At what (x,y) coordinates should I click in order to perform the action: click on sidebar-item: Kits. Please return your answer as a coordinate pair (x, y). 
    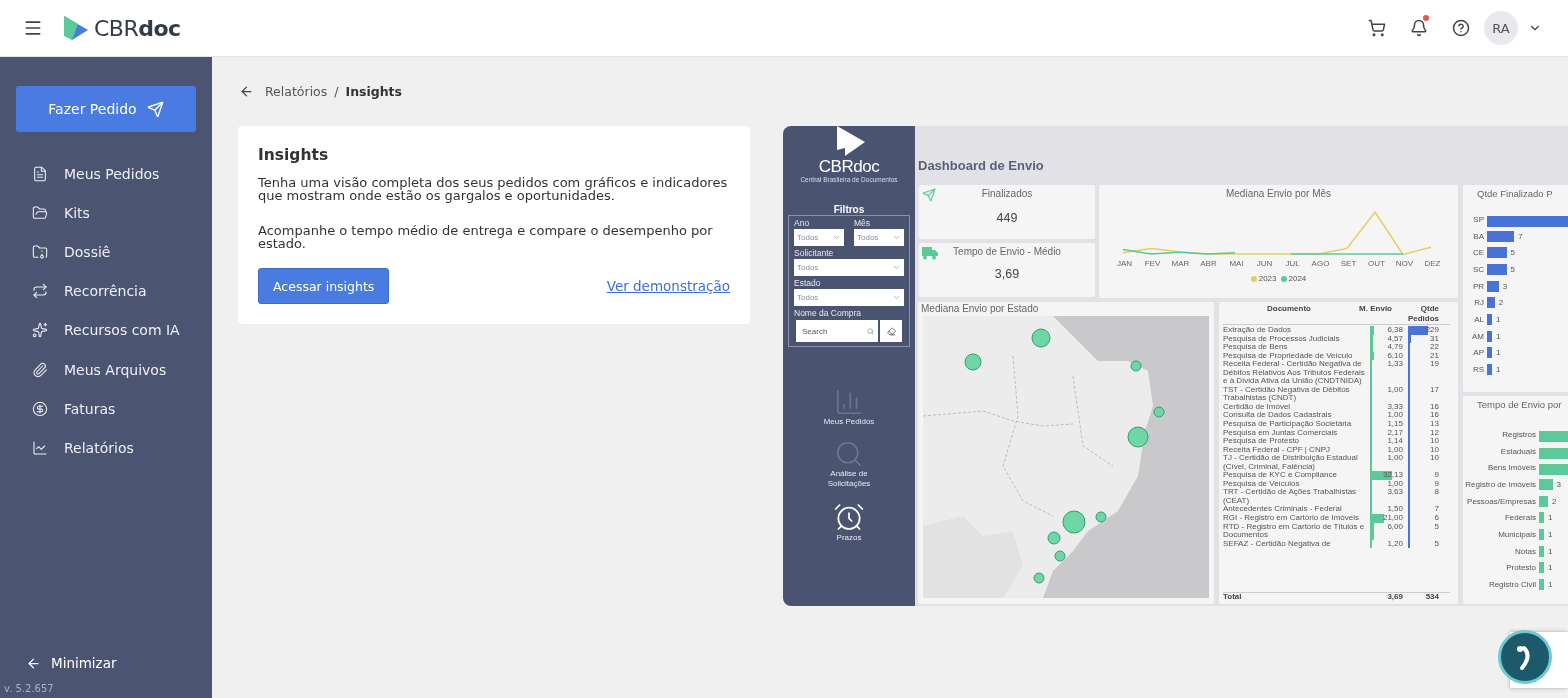
    Looking at the image, I should click on (106, 213).